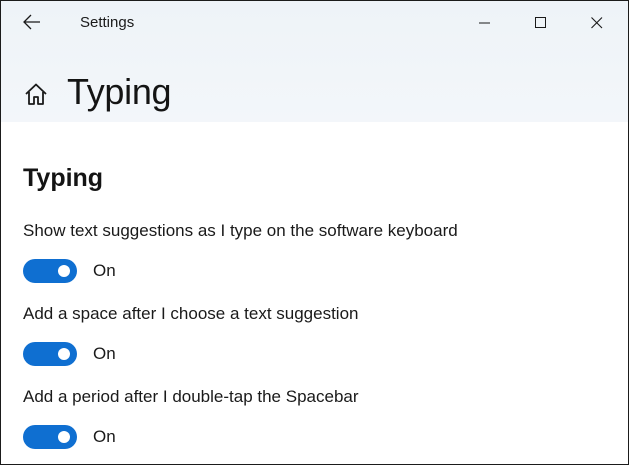 The height and width of the screenshot is (465, 629). Describe the element at coordinates (50, 437) in the screenshot. I see `add-period-toggle` at that location.